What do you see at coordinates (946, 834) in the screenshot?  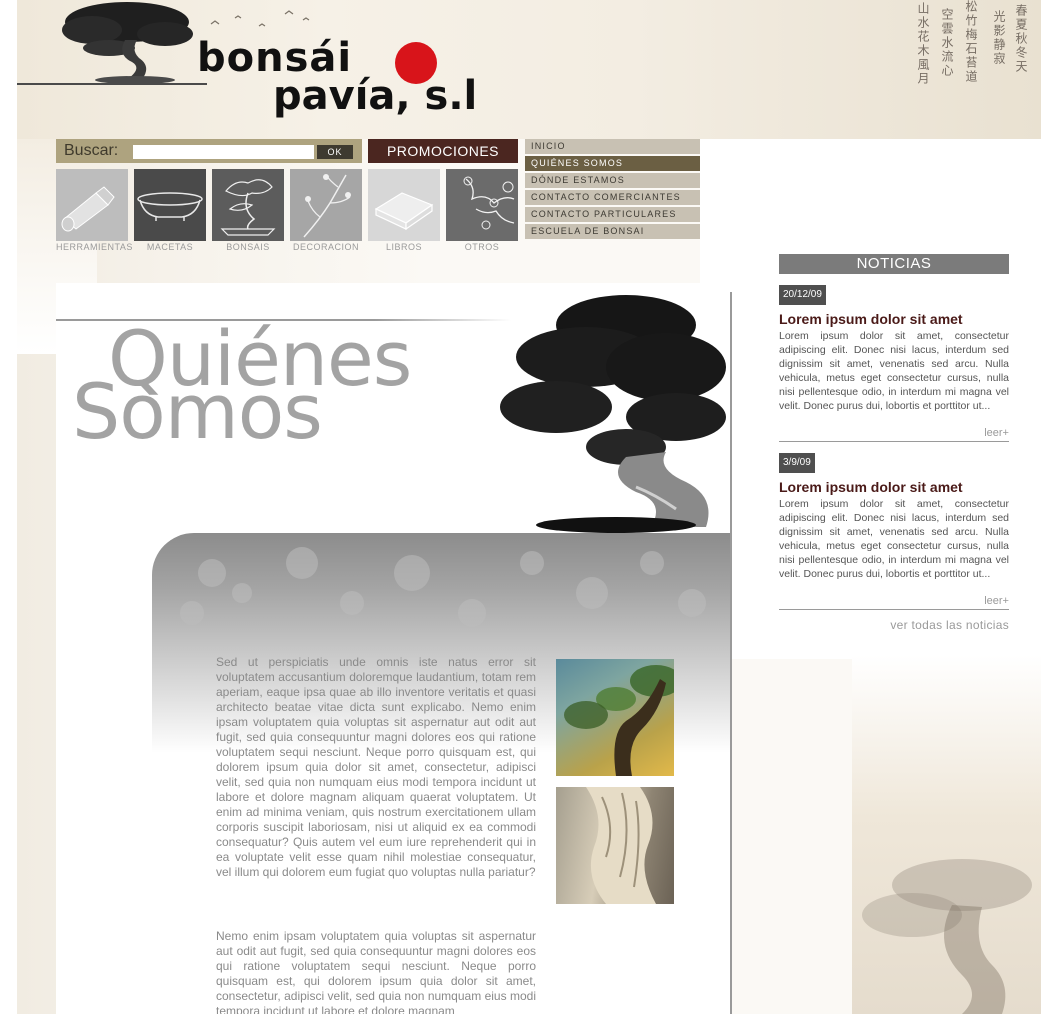 I see `decorative-bonsai-fade` at bounding box center [946, 834].